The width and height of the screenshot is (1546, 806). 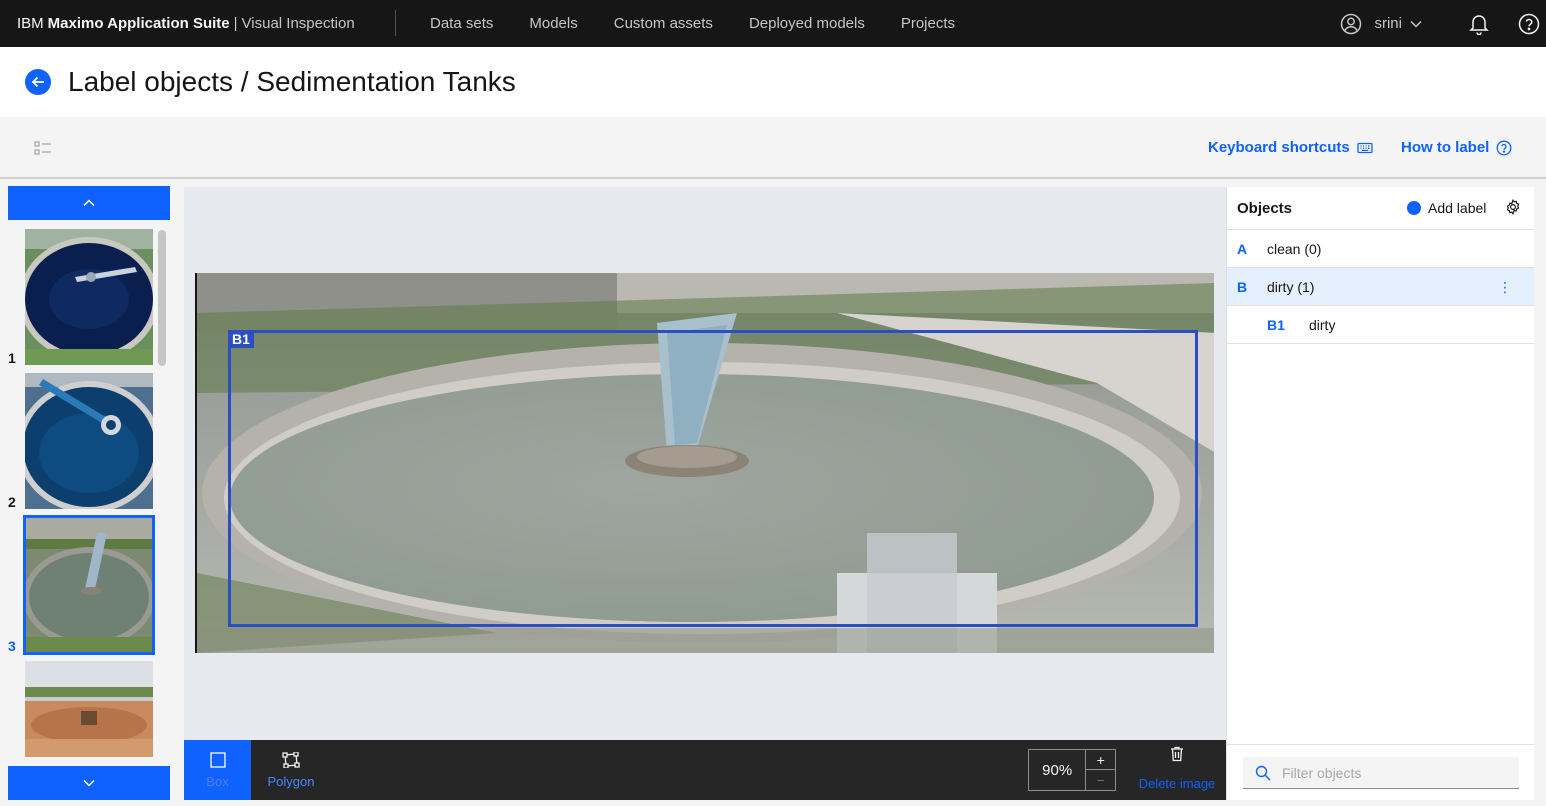 I want to click on how-to-label-label: How to label, so click(x=1445, y=147).